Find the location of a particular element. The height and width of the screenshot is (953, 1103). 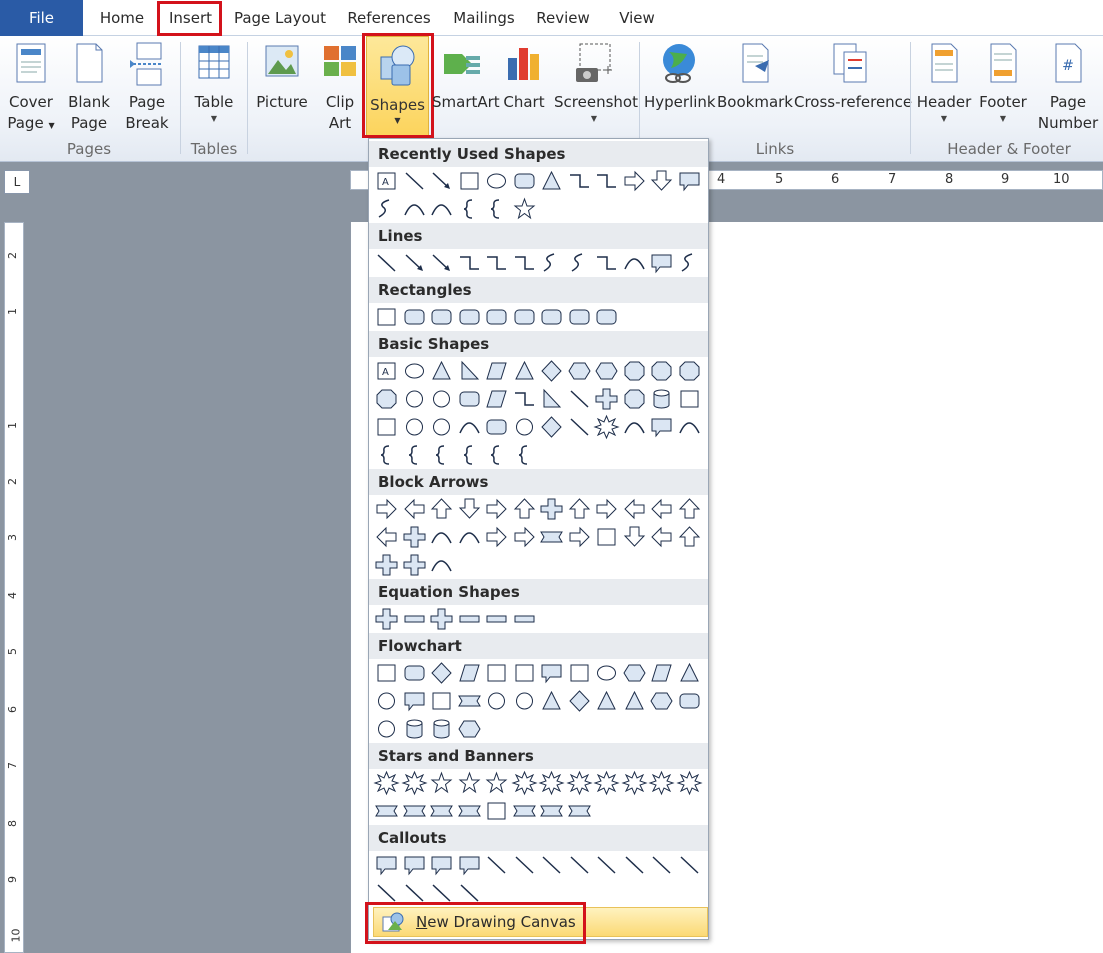

table-button: Table ▼ is located at coordinates (214, 82).